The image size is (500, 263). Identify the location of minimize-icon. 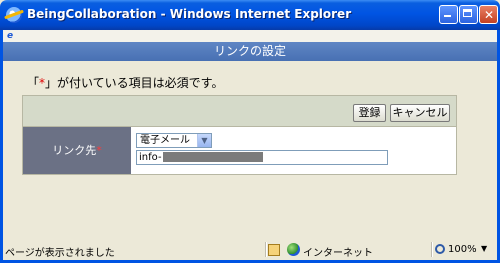
(447, 16).